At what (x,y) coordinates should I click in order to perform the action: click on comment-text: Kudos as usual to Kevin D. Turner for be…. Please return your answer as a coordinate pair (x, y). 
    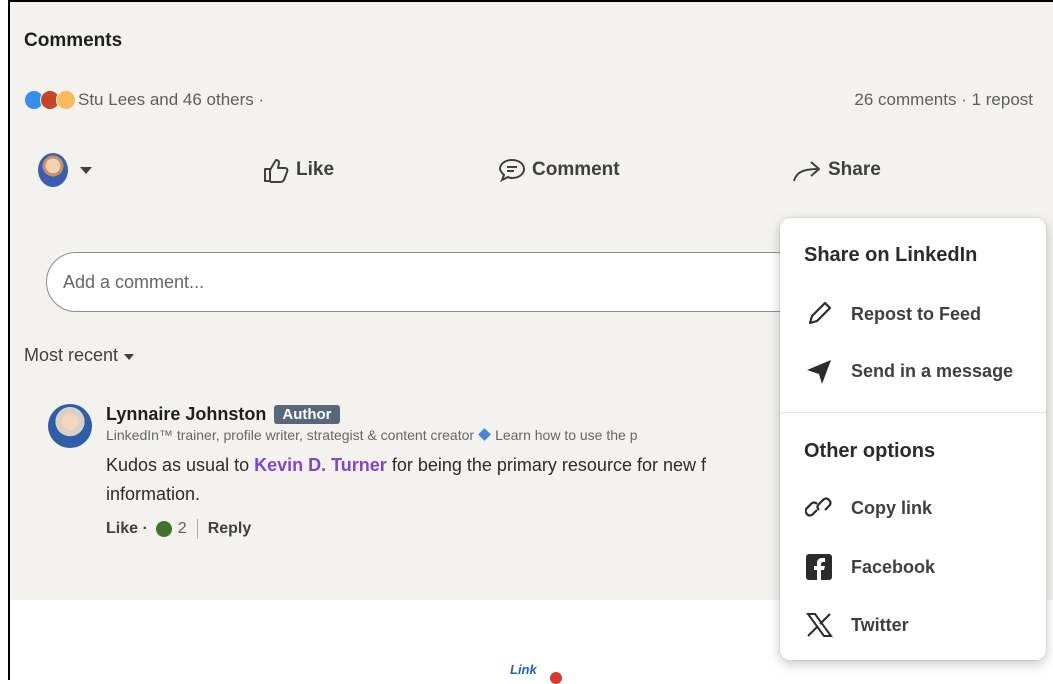
    Looking at the image, I should click on (456, 480).